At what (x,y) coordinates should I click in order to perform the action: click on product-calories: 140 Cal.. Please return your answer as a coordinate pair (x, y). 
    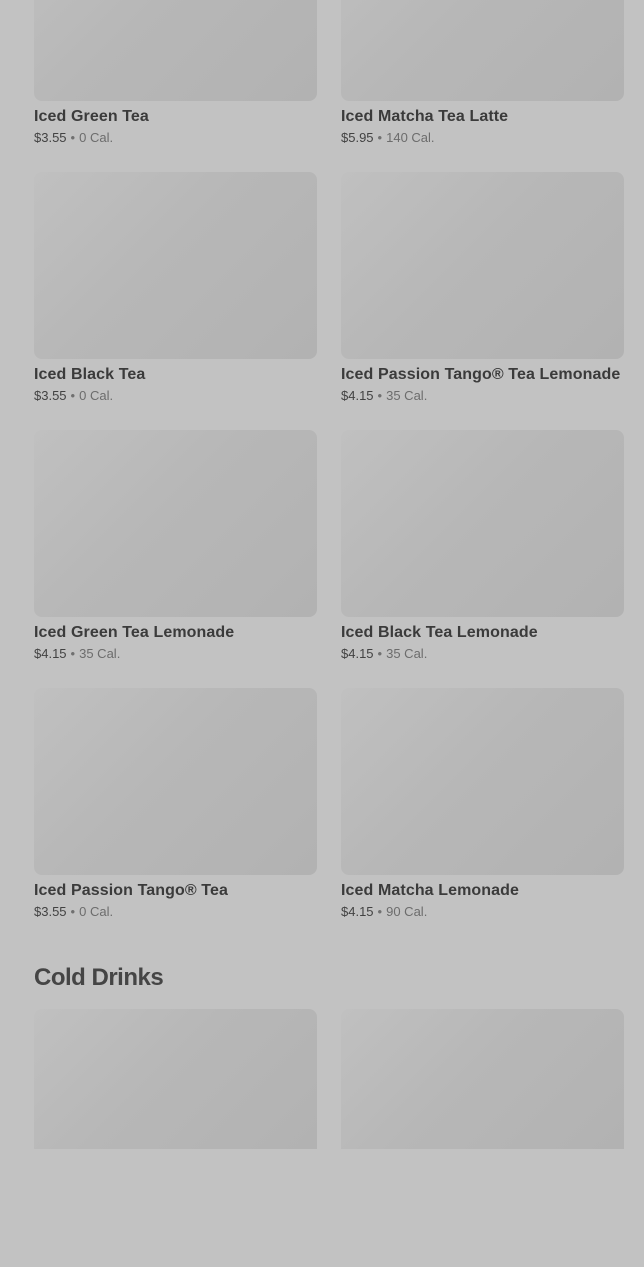
    Looking at the image, I should click on (410, 137).